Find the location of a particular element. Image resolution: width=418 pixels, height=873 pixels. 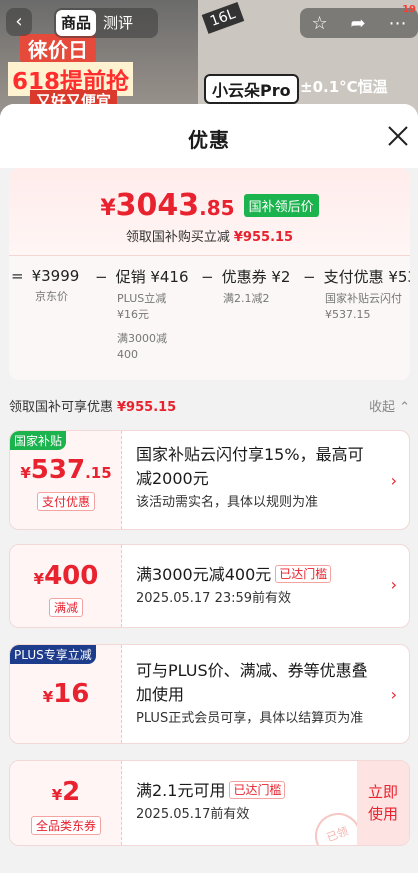

coupon-amount: ¥16 is located at coordinates (66, 694).